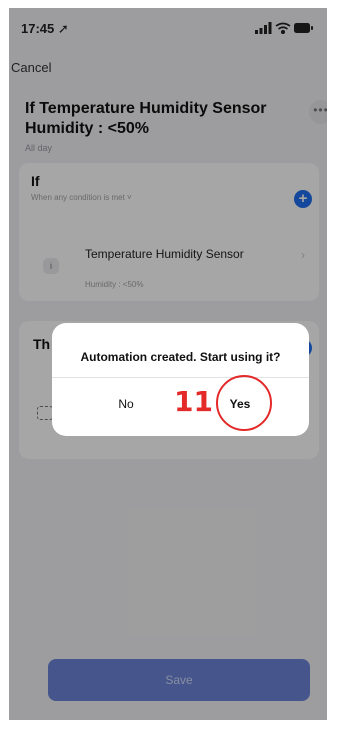 This screenshot has height=729, width=339. What do you see at coordinates (244, 403) in the screenshot?
I see `highlight-circle` at bounding box center [244, 403].